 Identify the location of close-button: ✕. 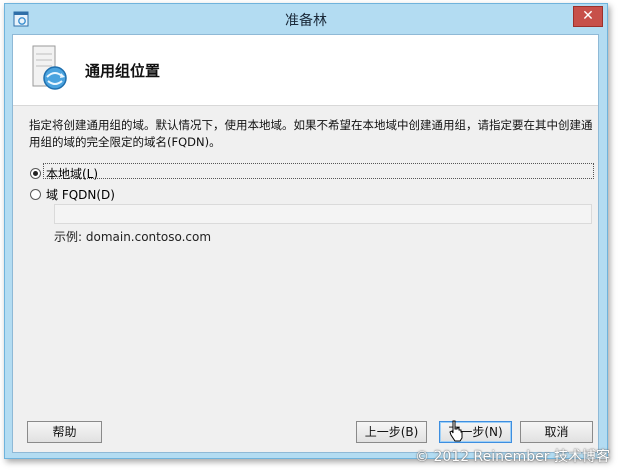
(588, 16).